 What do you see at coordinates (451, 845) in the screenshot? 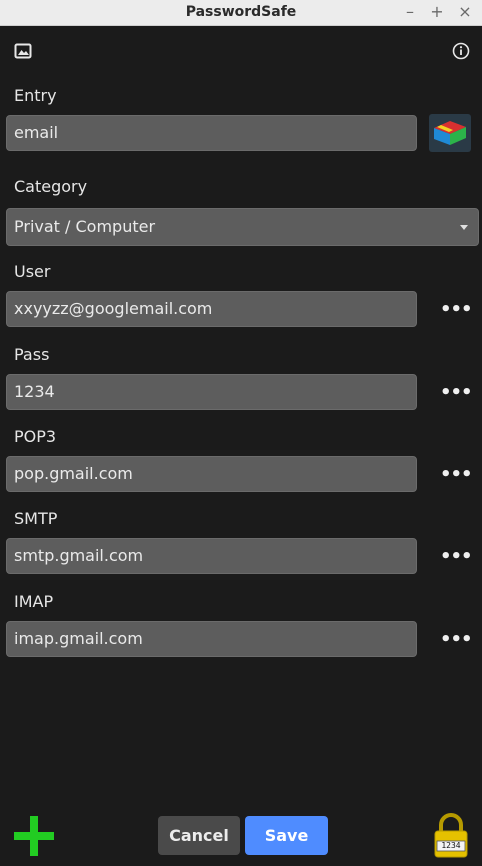
I see `lock-code: 1234` at bounding box center [451, 845].